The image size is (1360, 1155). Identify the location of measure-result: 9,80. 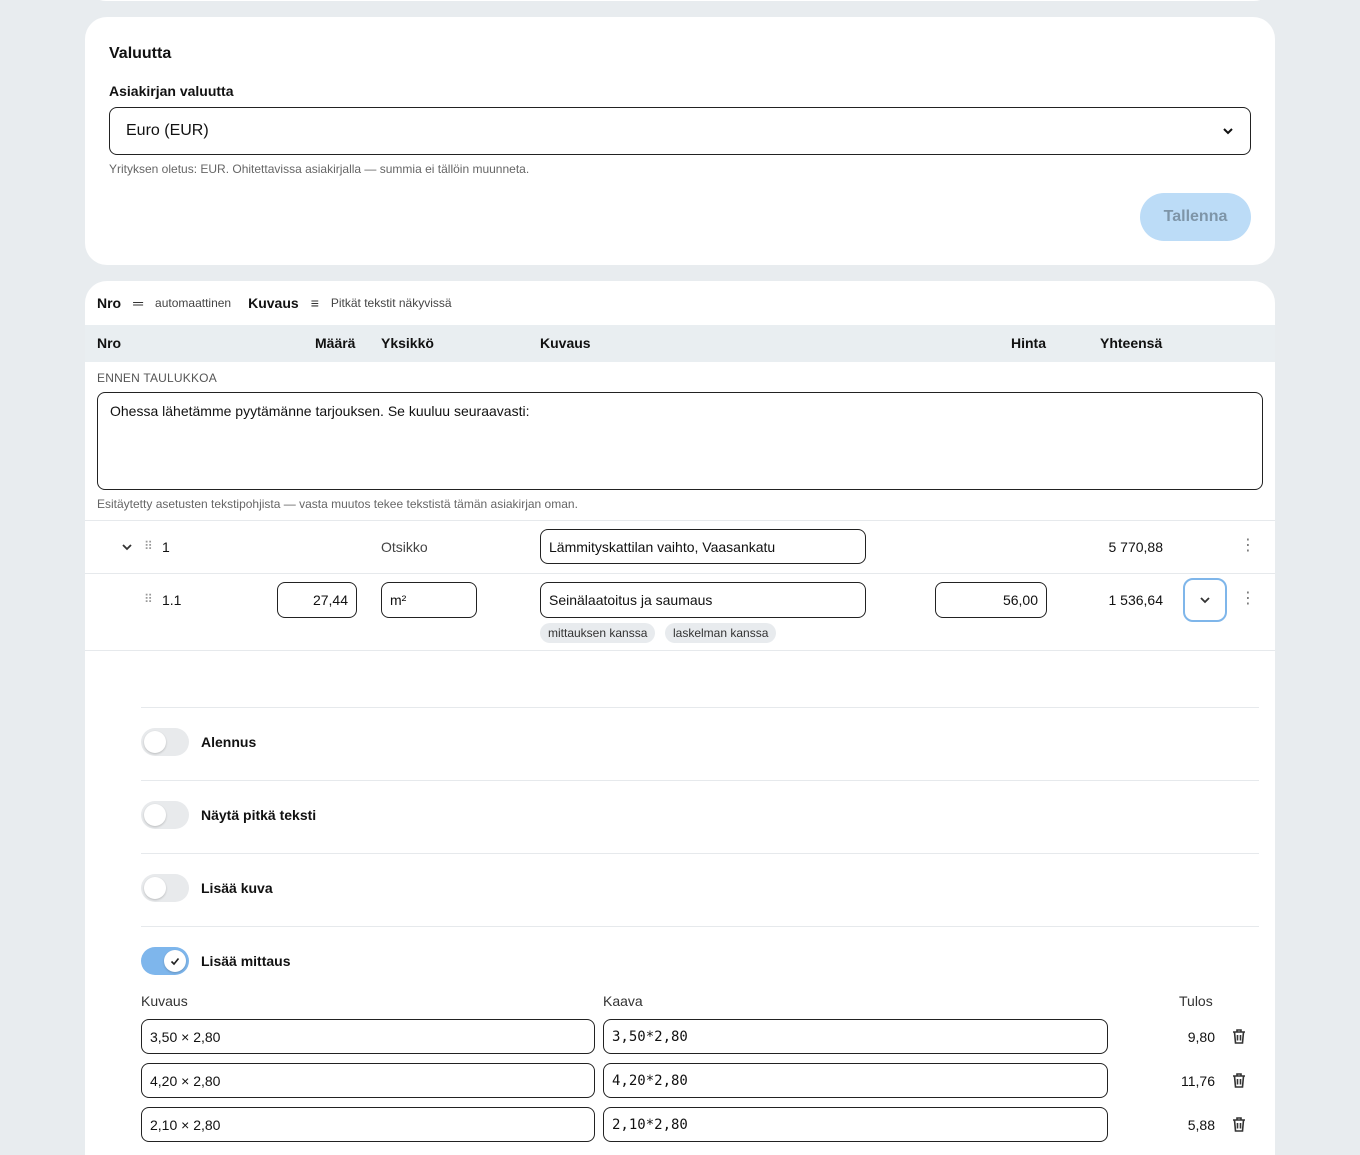
(1201, 1037).